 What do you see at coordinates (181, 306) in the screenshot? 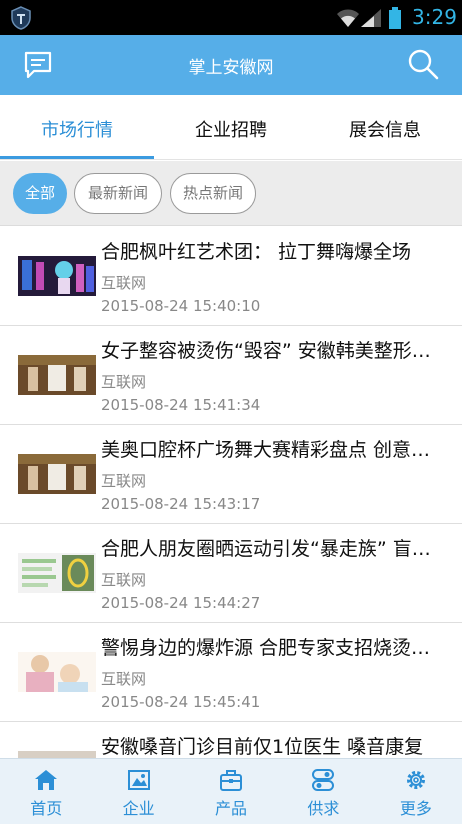
I see `news-datetime: 2015-08-24 15:40:10` at bounding box center [181, 306].